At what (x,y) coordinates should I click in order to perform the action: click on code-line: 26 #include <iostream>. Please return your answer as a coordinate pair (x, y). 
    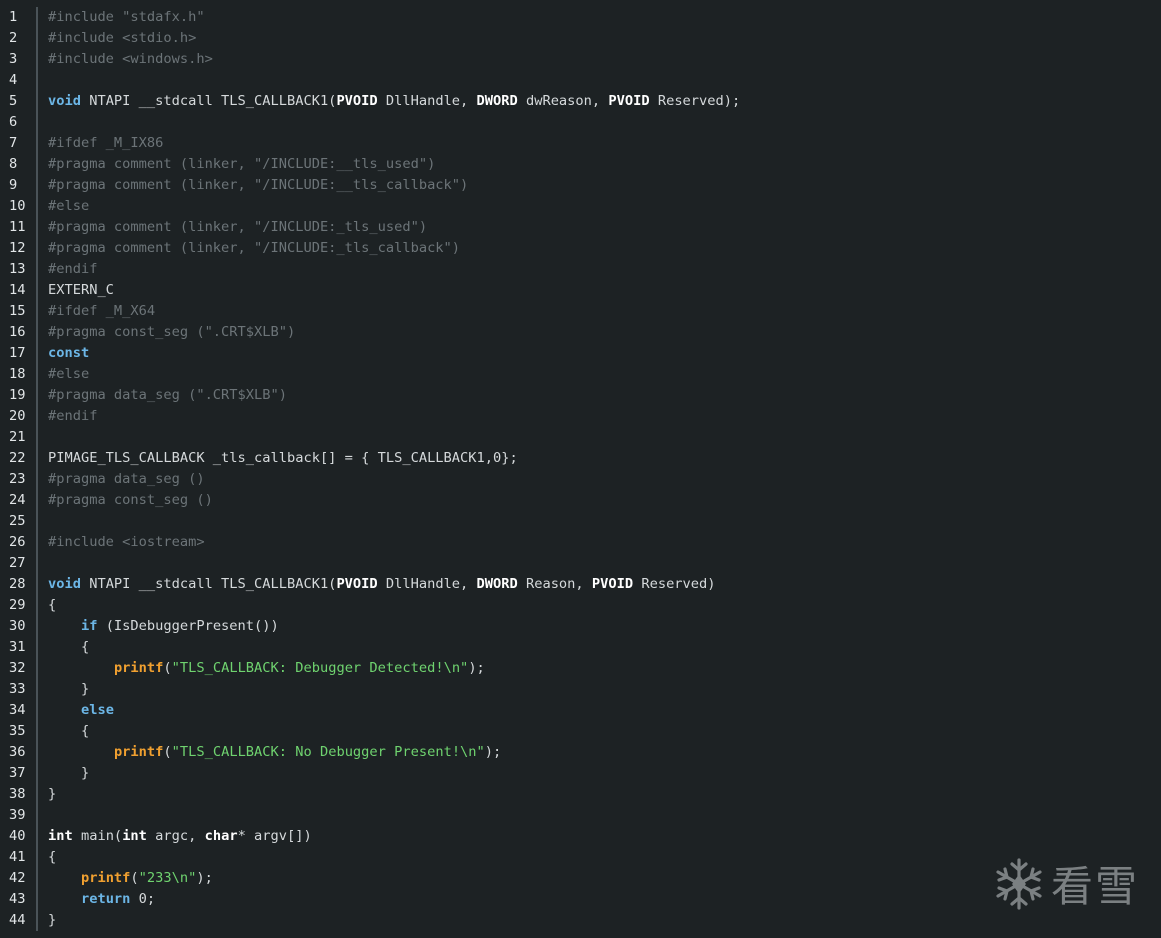
    Looking at the image, I should click on (580, 542).